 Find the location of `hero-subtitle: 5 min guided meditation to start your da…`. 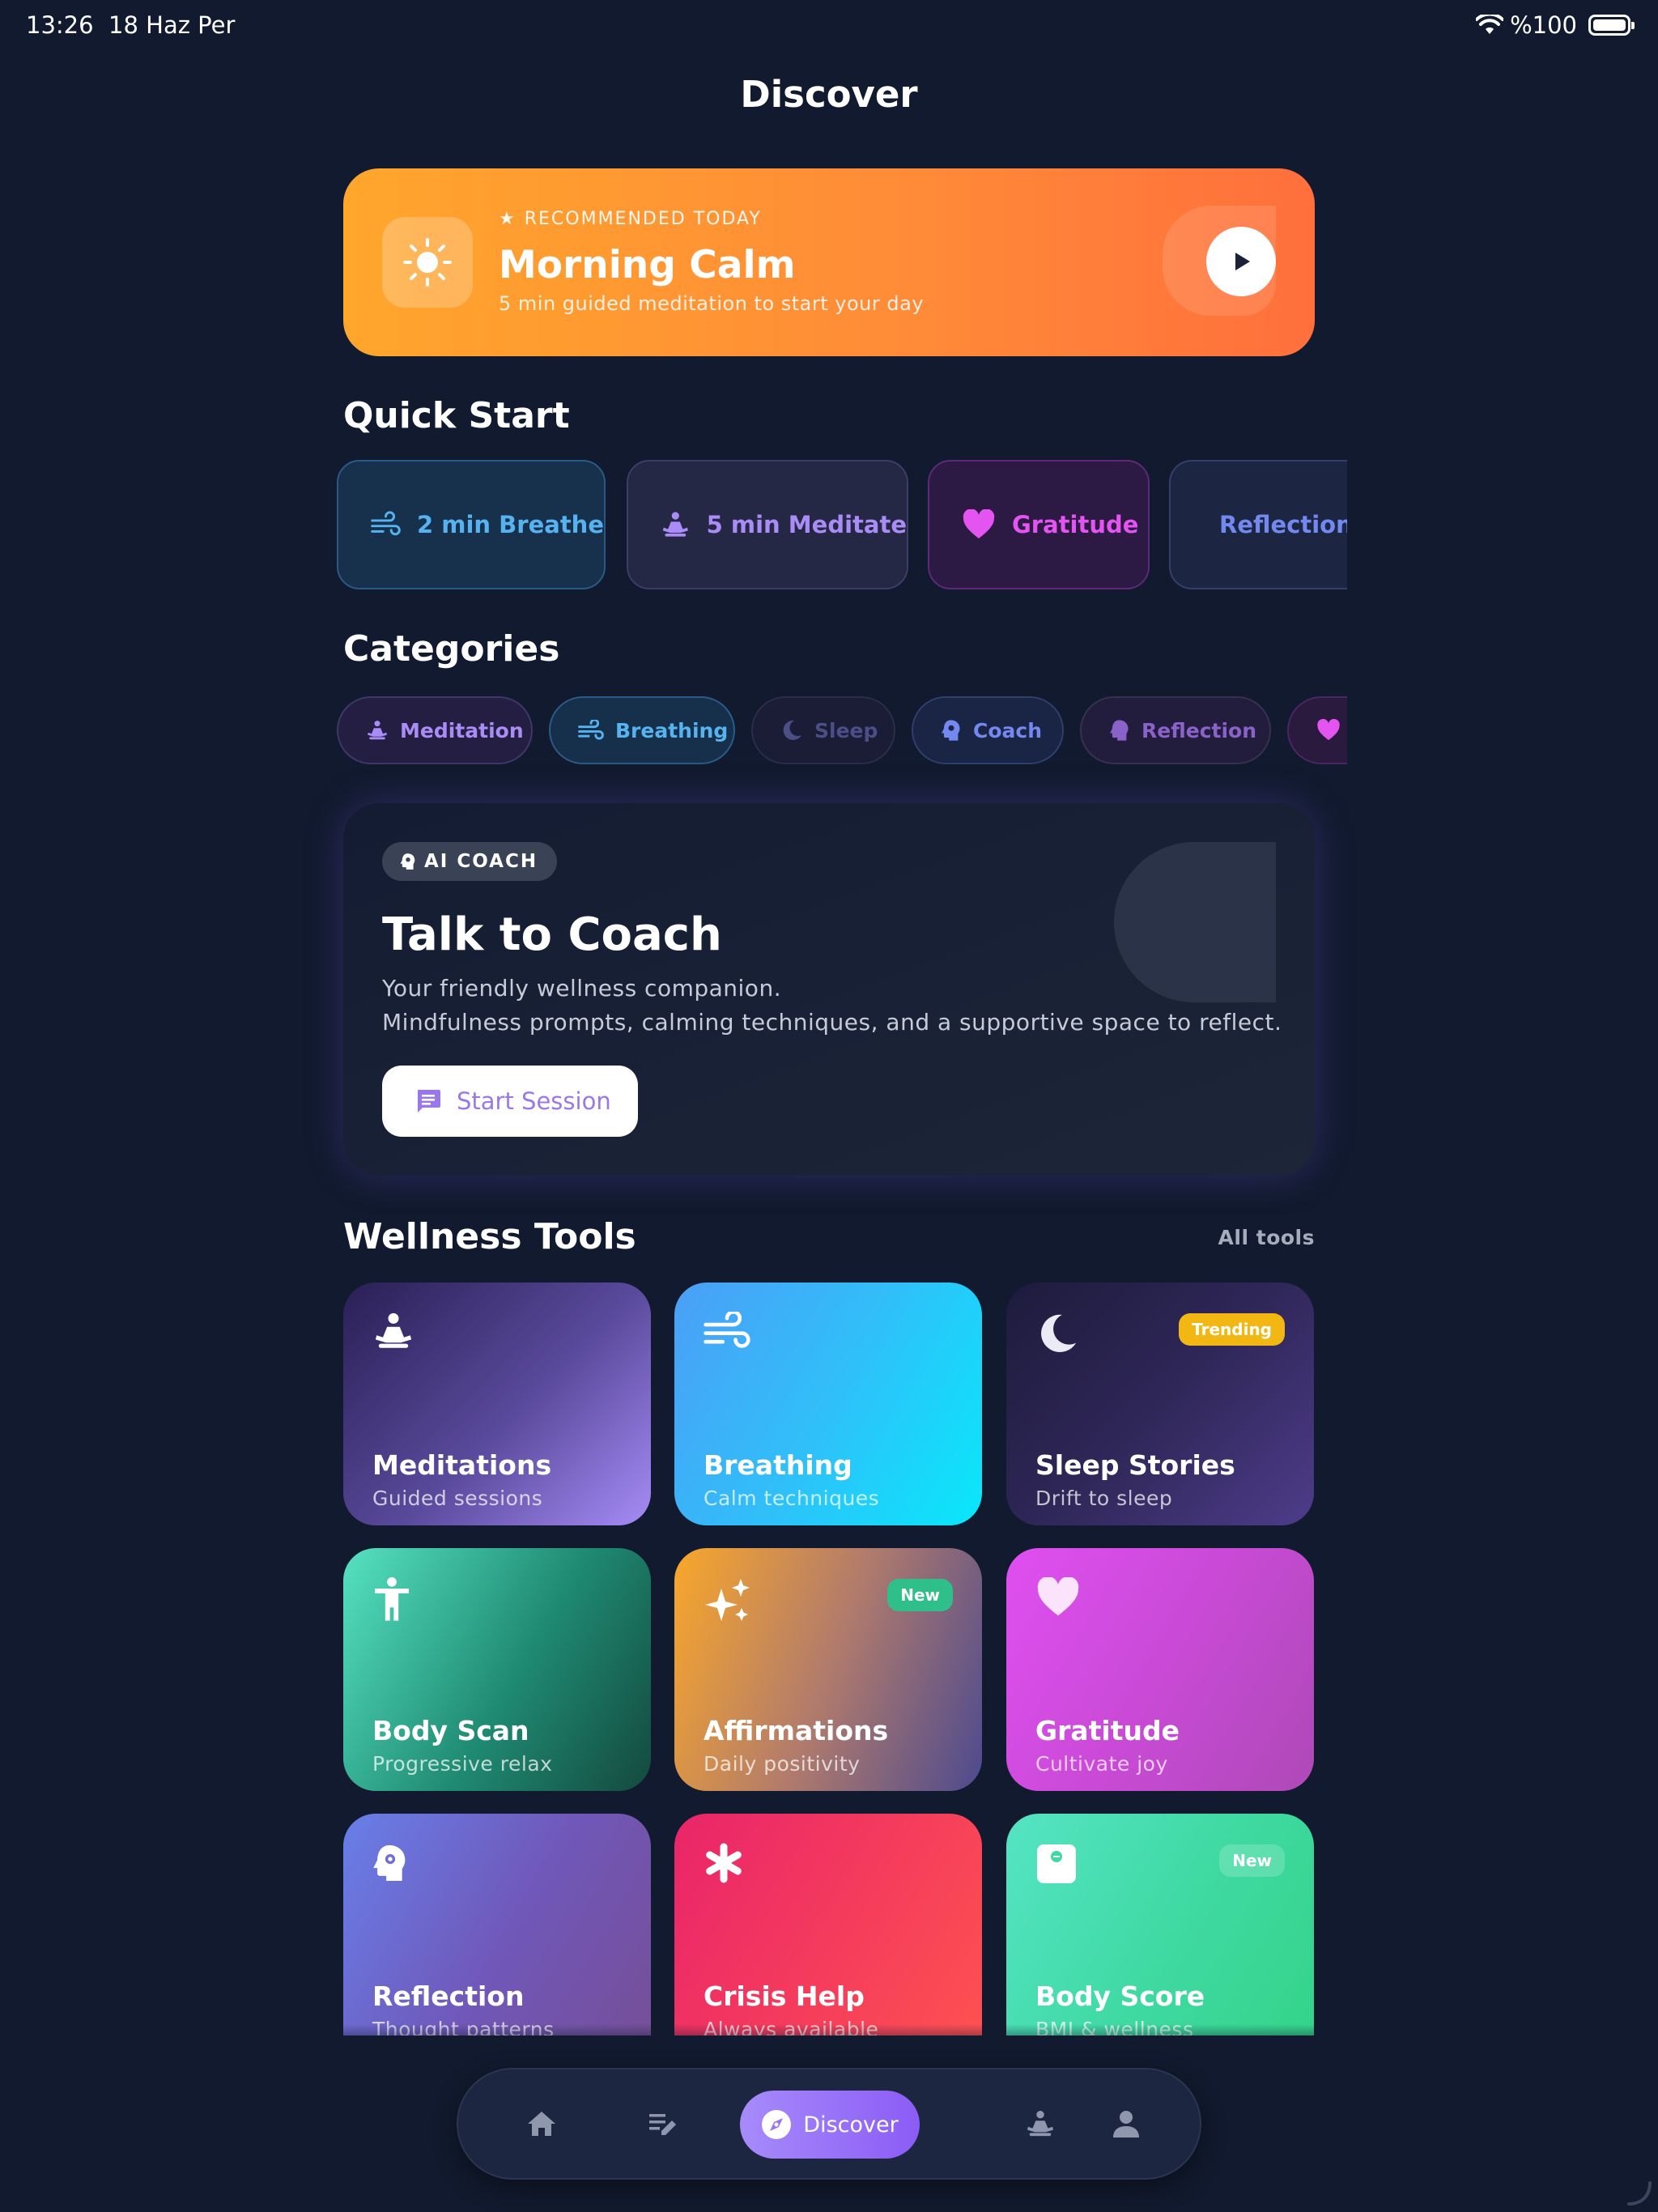

hero-subtitle: 5 min guided meditation to start your da… is located at coordinates (712, 303).